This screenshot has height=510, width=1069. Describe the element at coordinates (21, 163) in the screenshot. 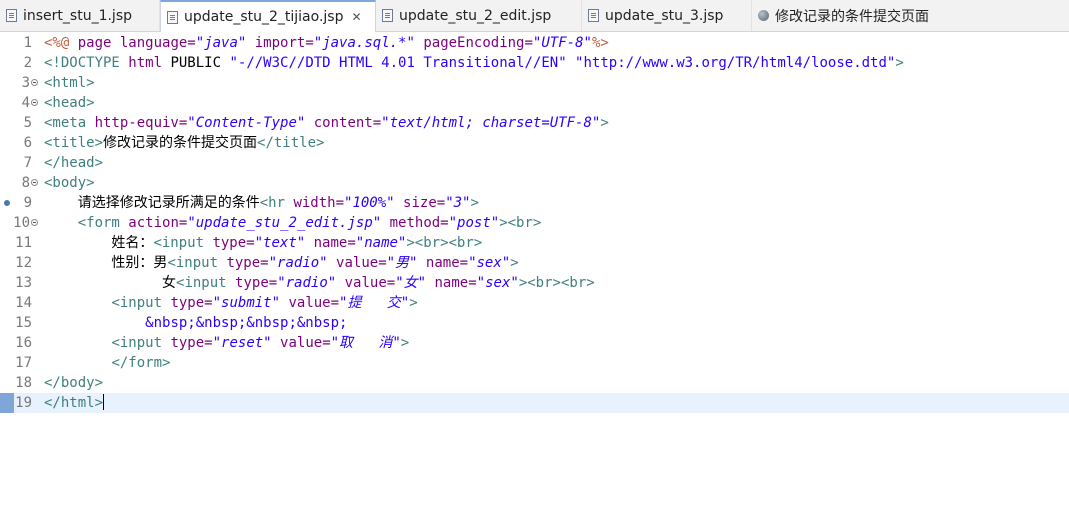

I see `line-gutter: 7` at that location.